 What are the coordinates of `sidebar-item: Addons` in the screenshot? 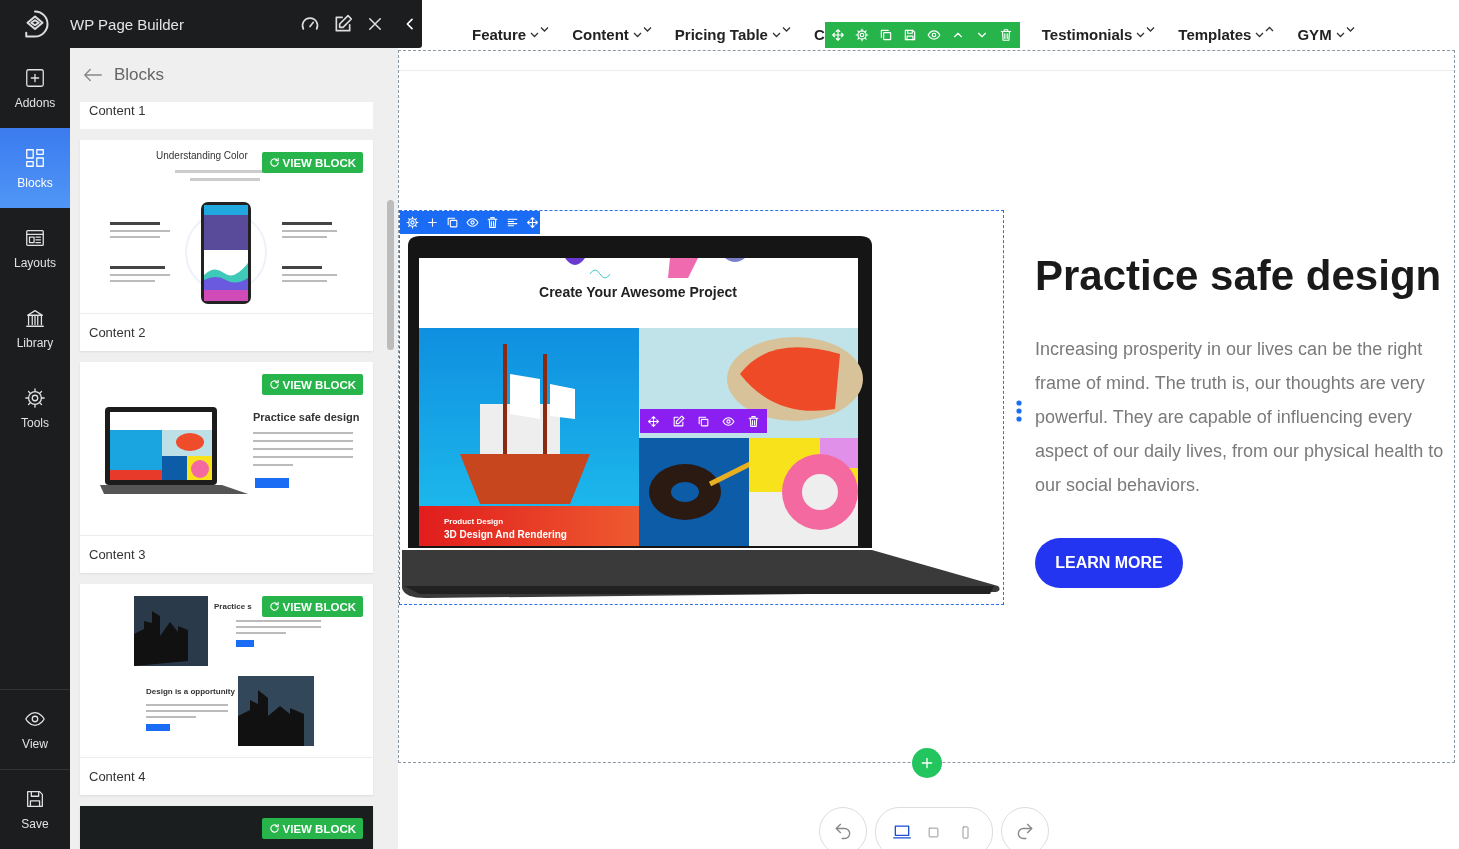 It's located at (35, 88).